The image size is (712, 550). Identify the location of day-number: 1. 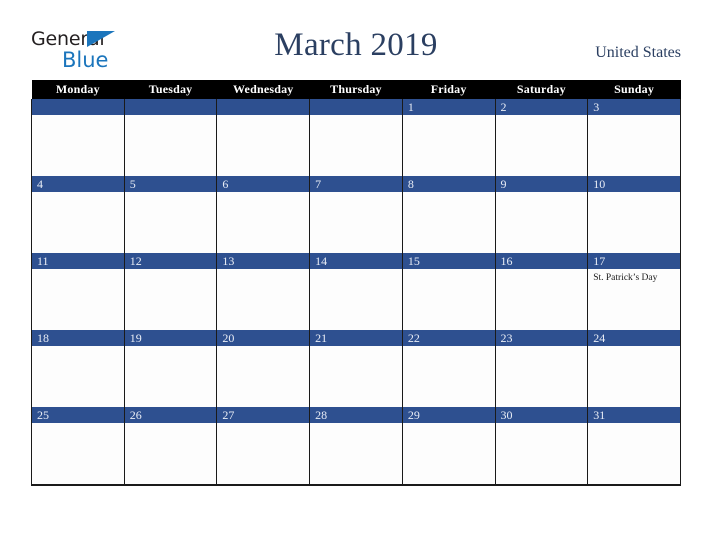
(448, 107).